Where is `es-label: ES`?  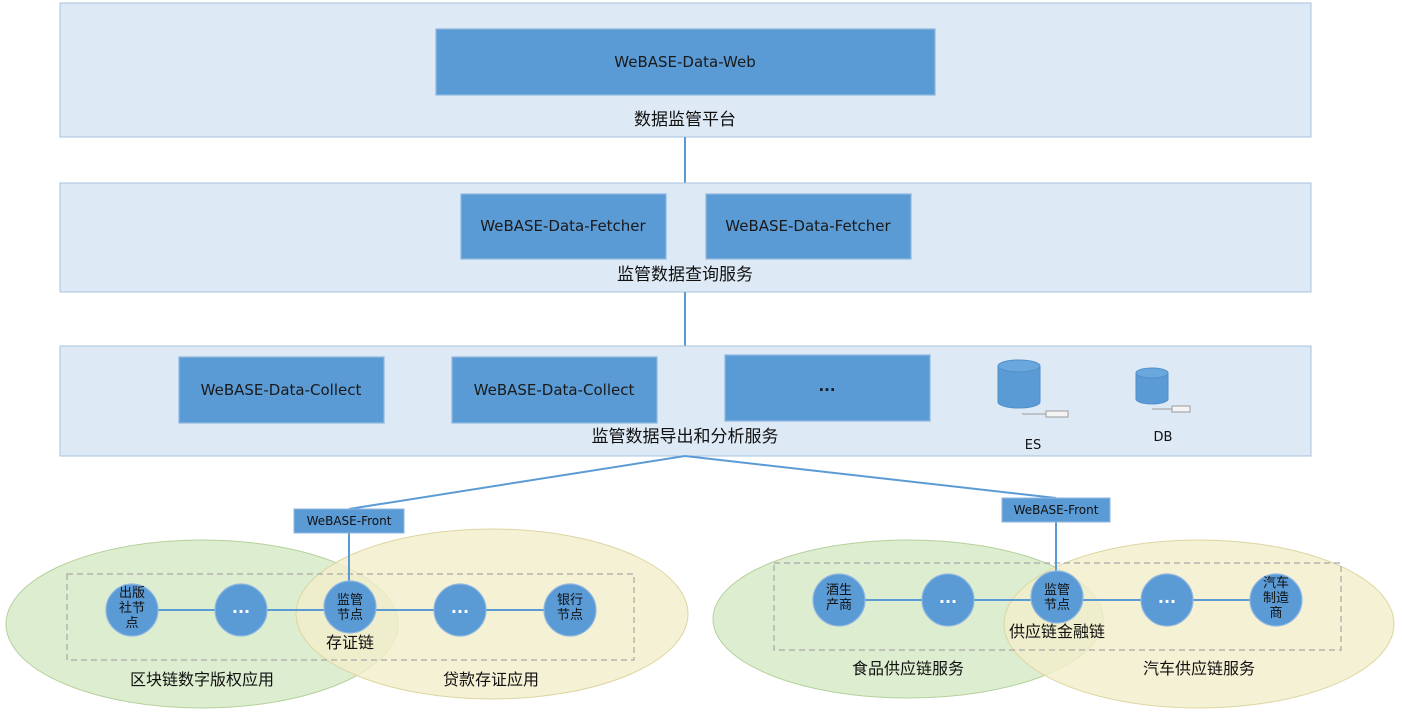
es-label: ES is located at coordinates (1033, 445).